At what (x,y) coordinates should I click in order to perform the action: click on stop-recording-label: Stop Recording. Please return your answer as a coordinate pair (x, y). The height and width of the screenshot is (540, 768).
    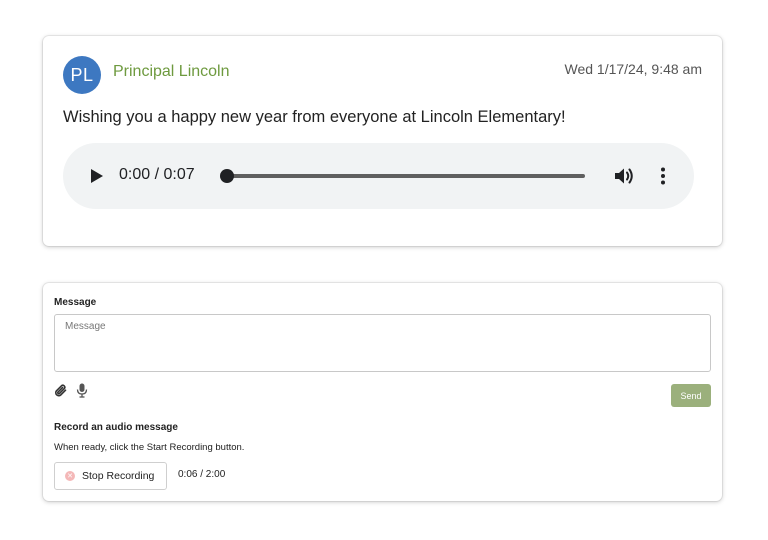
    Looking at the image, I should click on (118, 476).